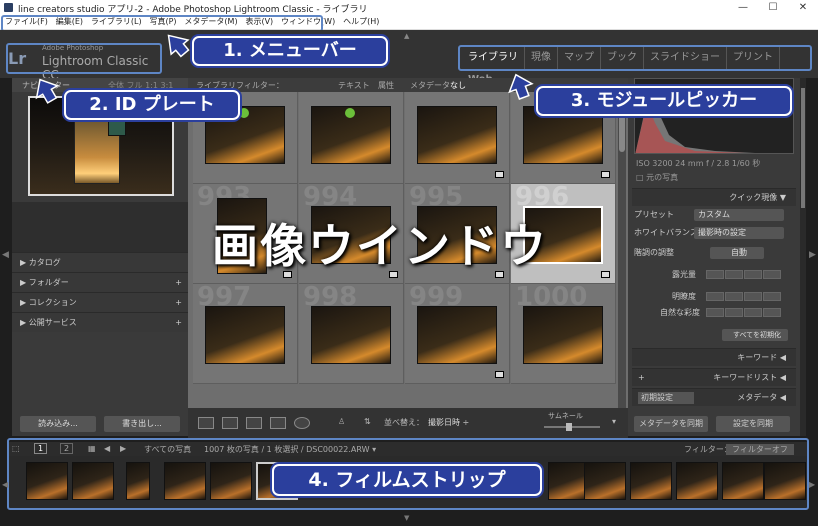 This screenshot has height=526, width=818. I want to click on original-photo-toggle: □ 元の写真, so click(657, 177).